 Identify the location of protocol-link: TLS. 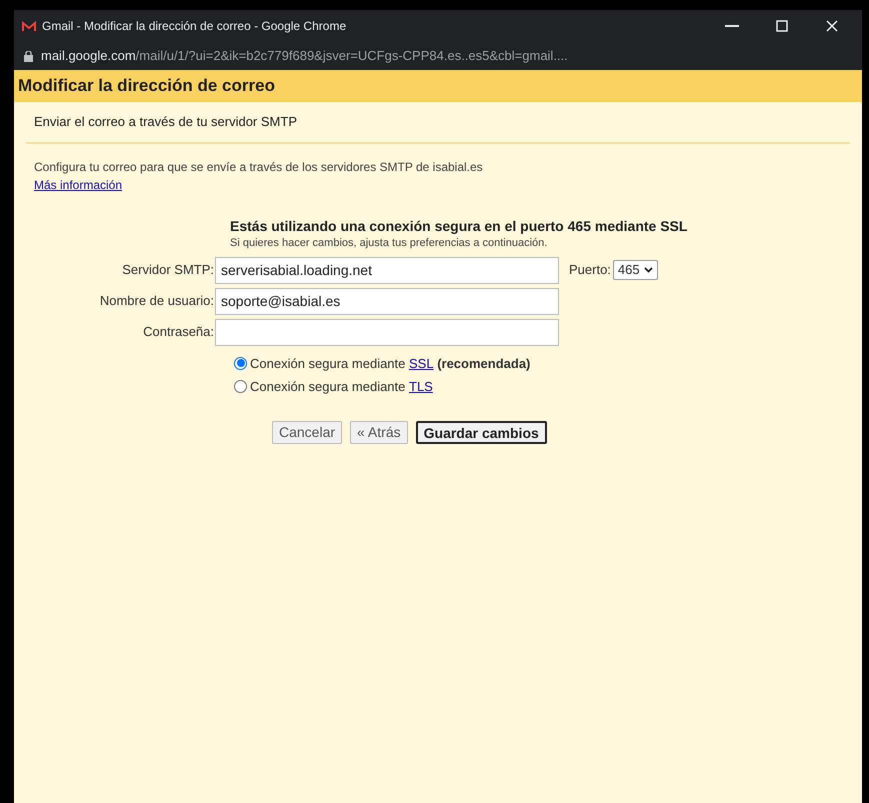
(421, 386).